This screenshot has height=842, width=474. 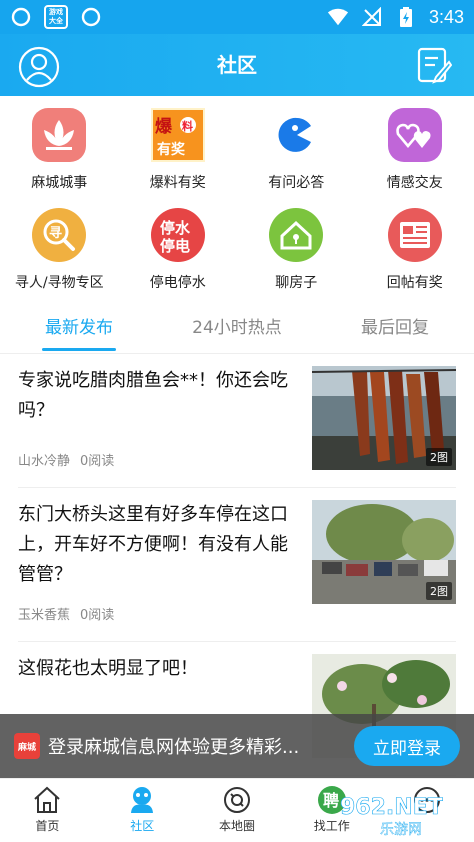 I want to click on local-circle-icon, so click(x=237, y=800).